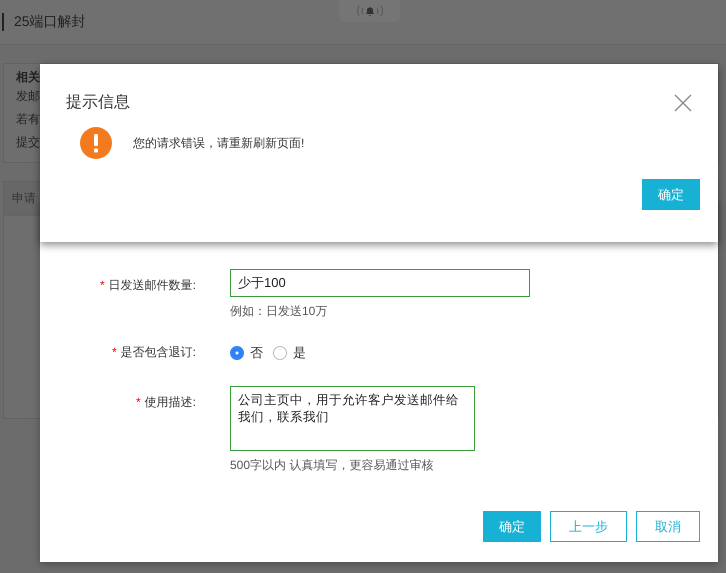  Describe the element at coordinates (28, 119) in the screenshot. I see `info-text: 若有` at that location.